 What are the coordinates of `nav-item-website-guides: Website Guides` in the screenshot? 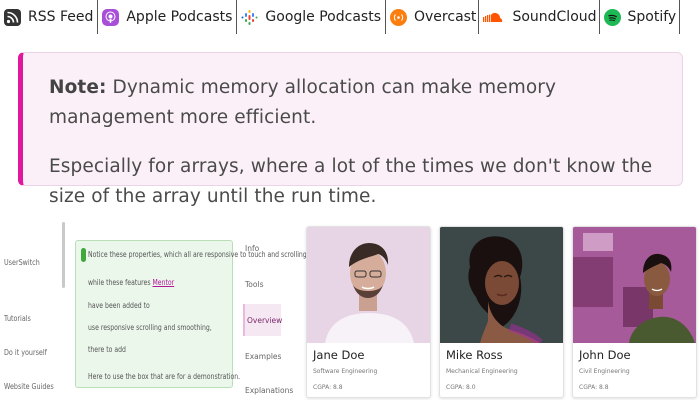 It's located at (29, 386).